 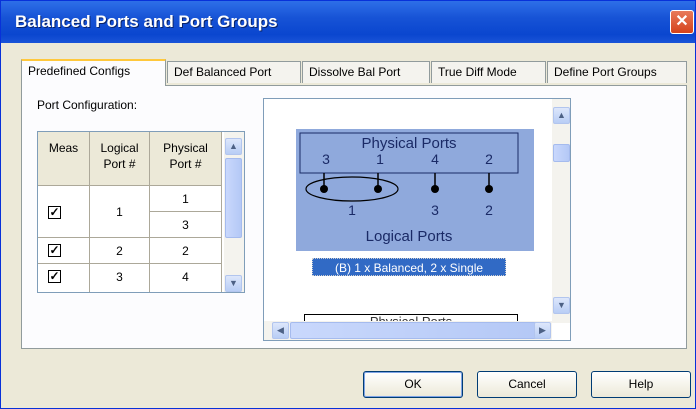 I want to click on scroll-left-button: ◀, so click(x=280, y=330).